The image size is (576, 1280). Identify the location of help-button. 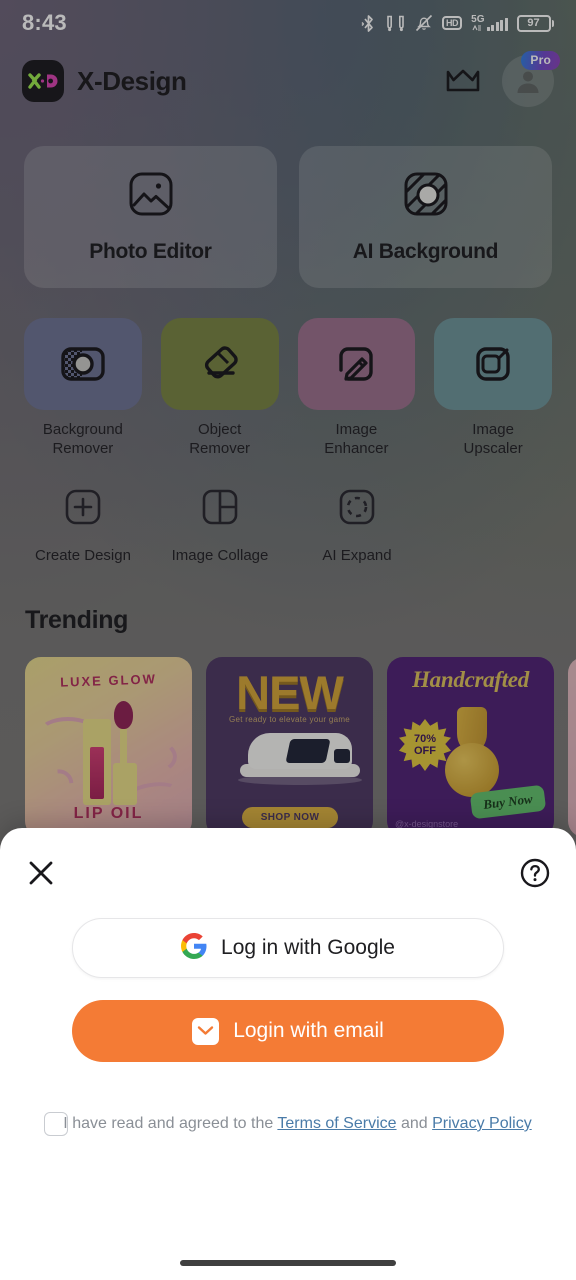
(535, 875).